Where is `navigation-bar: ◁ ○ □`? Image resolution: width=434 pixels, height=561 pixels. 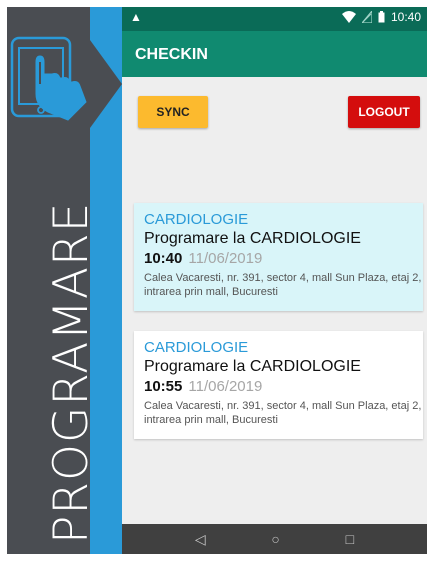
navigation-bar: ◁ ○ □ is located at coordinates (274, 539).